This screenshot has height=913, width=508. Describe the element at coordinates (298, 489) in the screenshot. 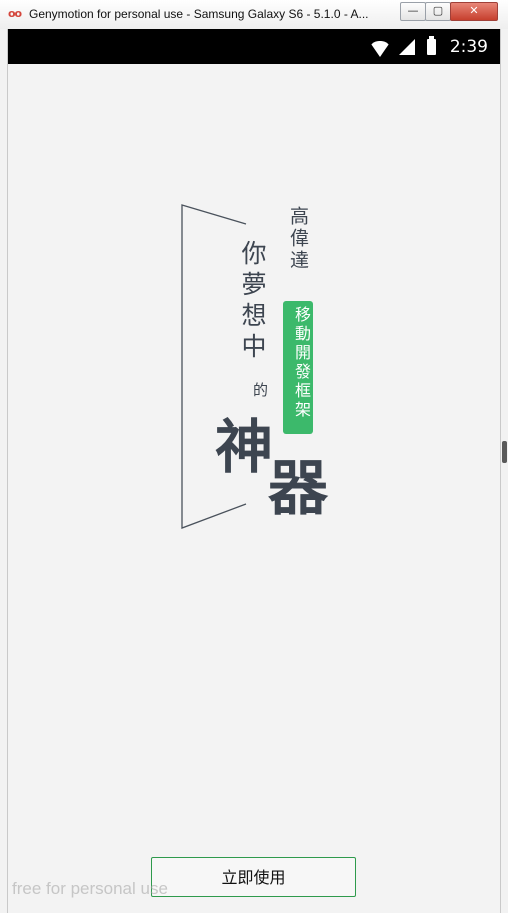

I see `headline-char-qi: 器` at that location.